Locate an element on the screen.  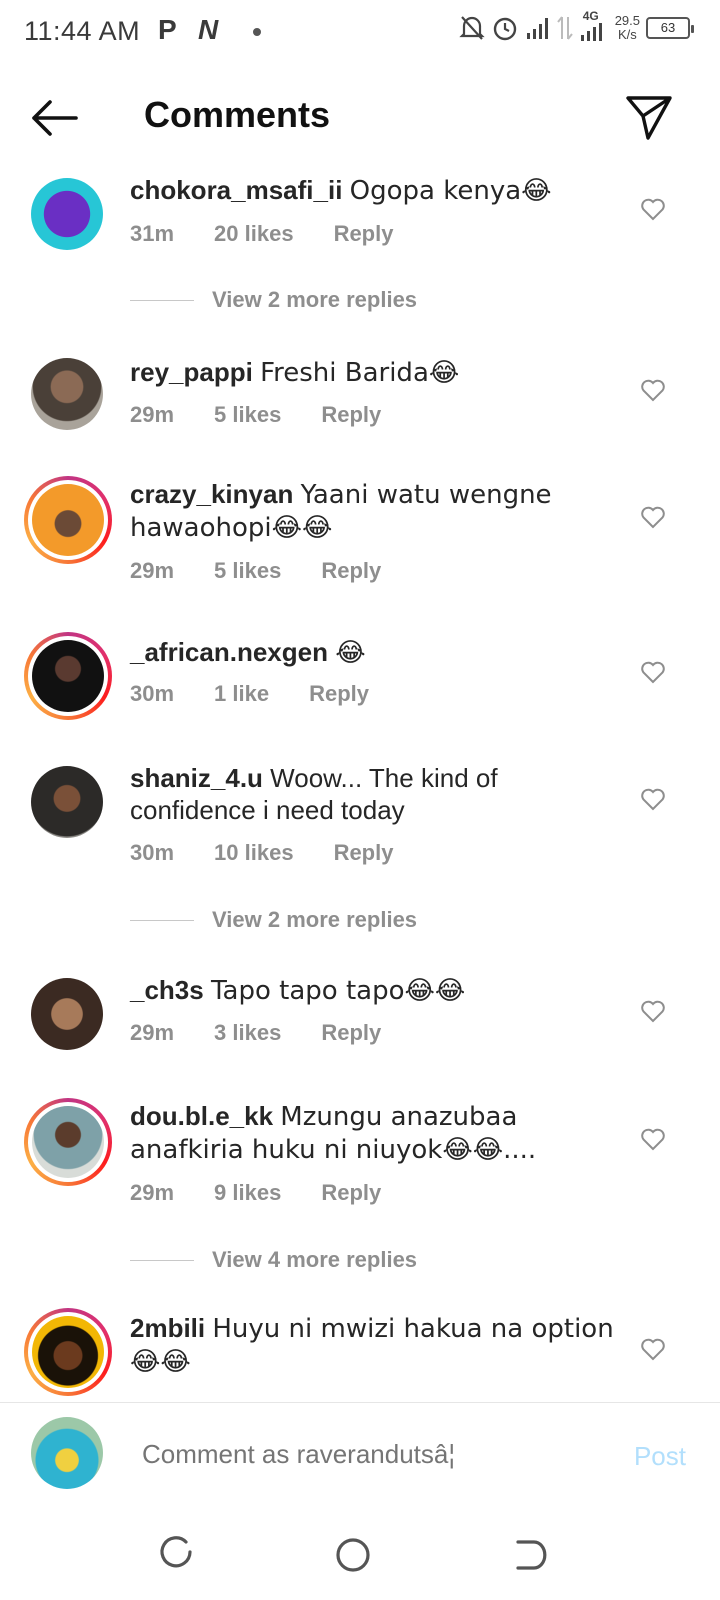
status-time: 11:44 AM is located at coordinates (82, 31).